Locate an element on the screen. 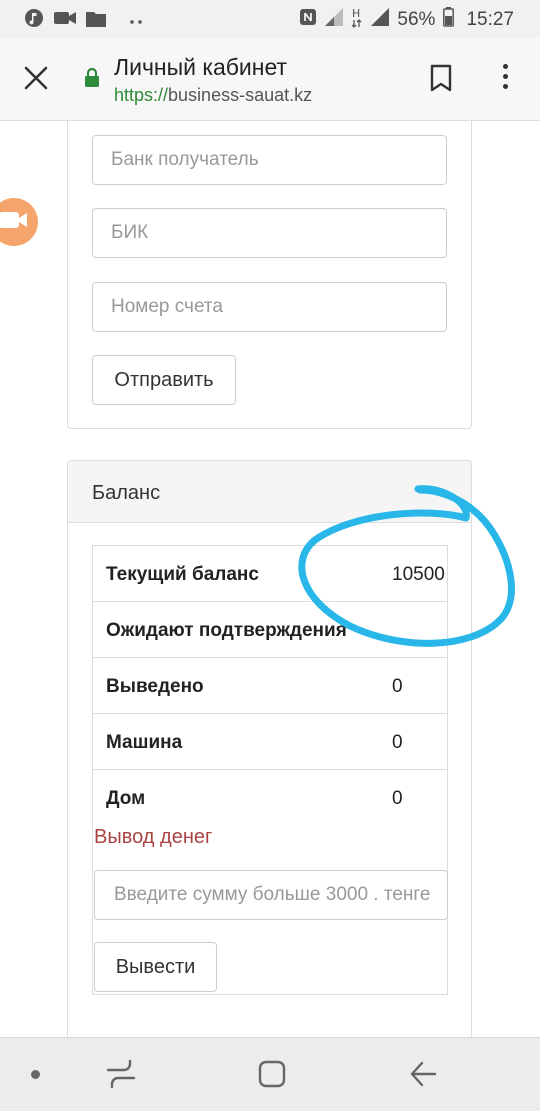  url-text: https://business-sauat.kz is located at coordinates (213, 95).